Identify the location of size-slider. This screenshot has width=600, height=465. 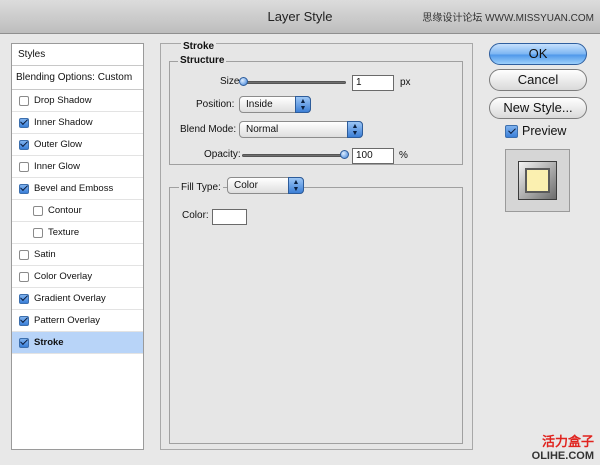
(294, 82).